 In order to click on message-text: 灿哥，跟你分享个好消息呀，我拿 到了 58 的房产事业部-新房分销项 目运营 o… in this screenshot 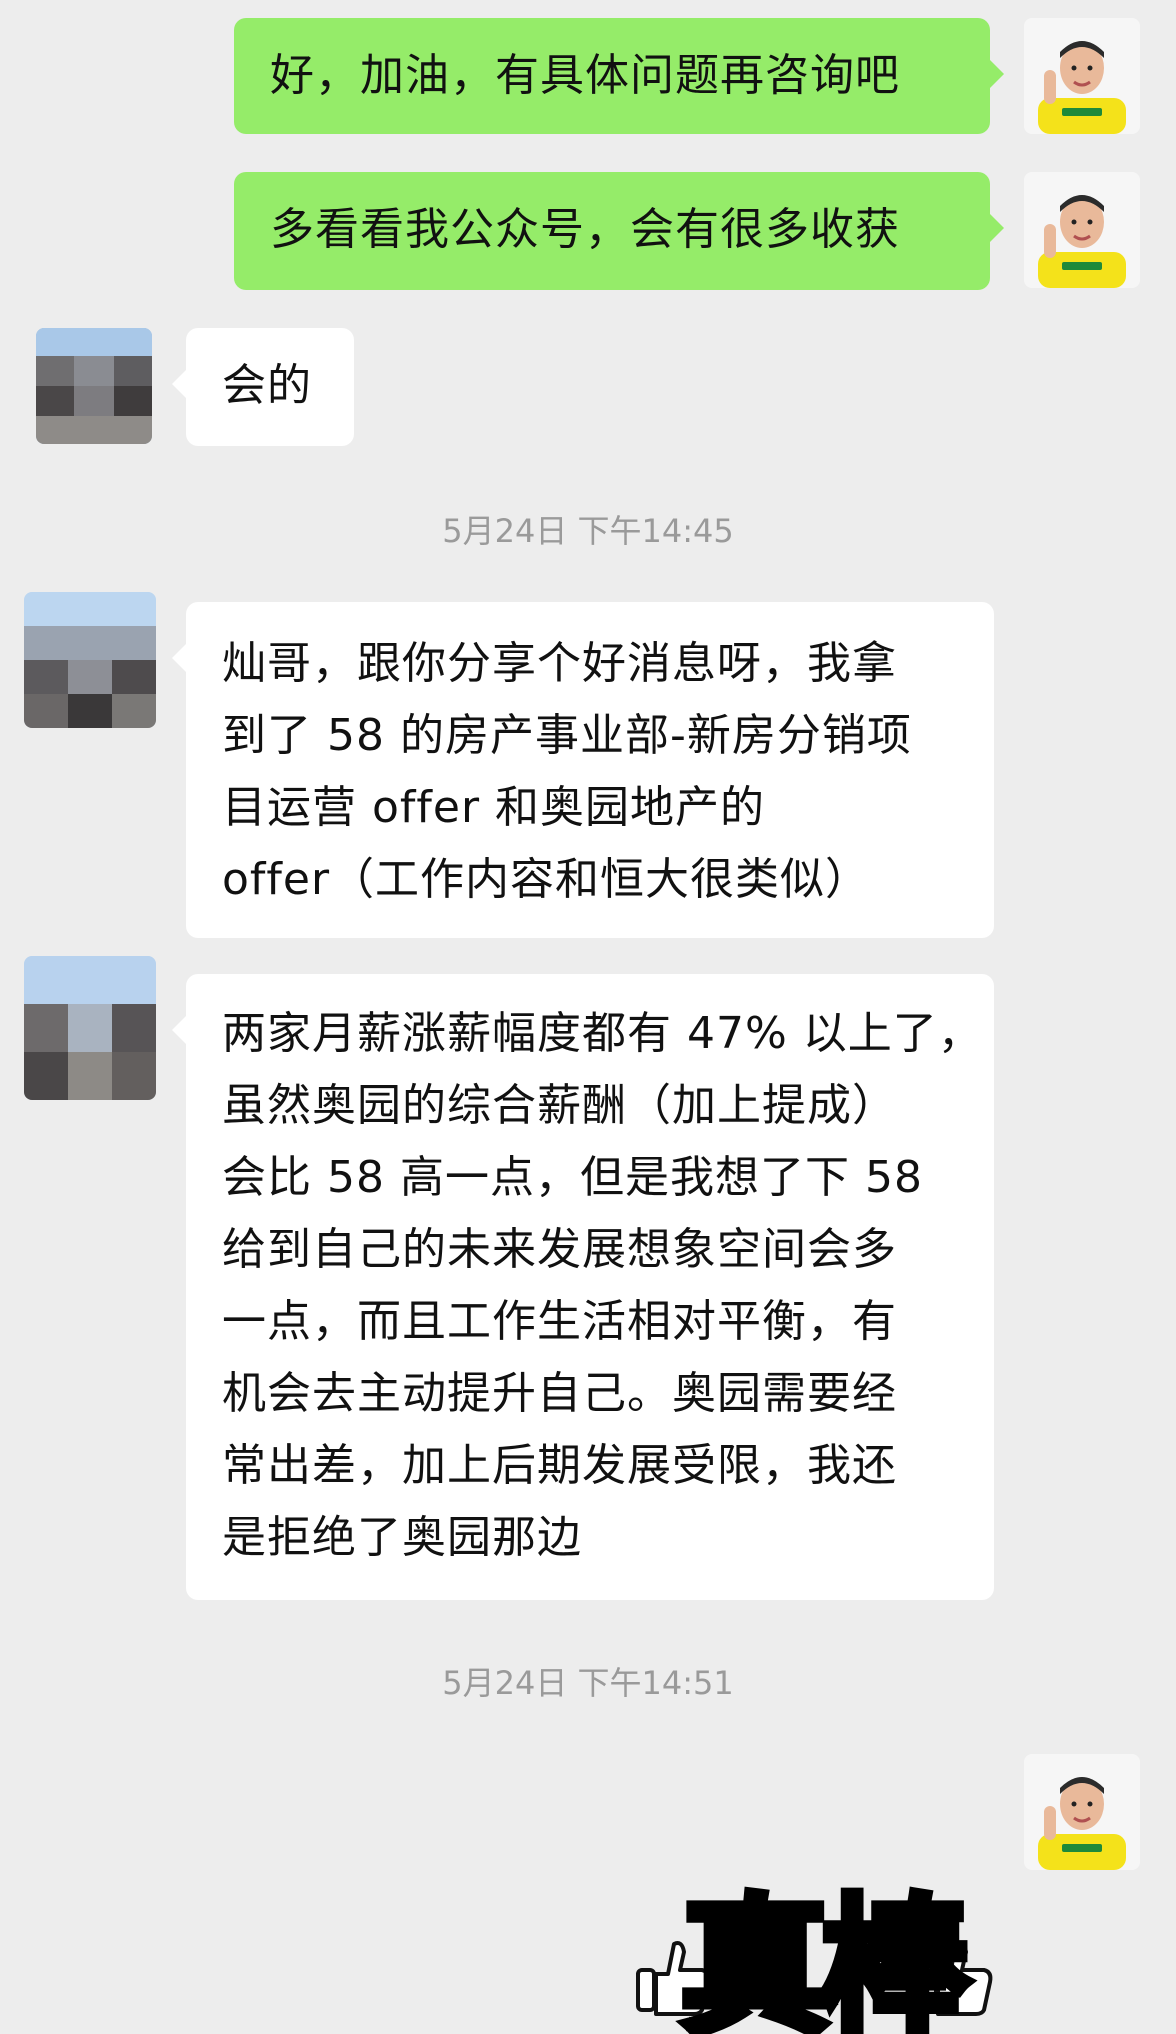, I will do `click(567, 771)`.